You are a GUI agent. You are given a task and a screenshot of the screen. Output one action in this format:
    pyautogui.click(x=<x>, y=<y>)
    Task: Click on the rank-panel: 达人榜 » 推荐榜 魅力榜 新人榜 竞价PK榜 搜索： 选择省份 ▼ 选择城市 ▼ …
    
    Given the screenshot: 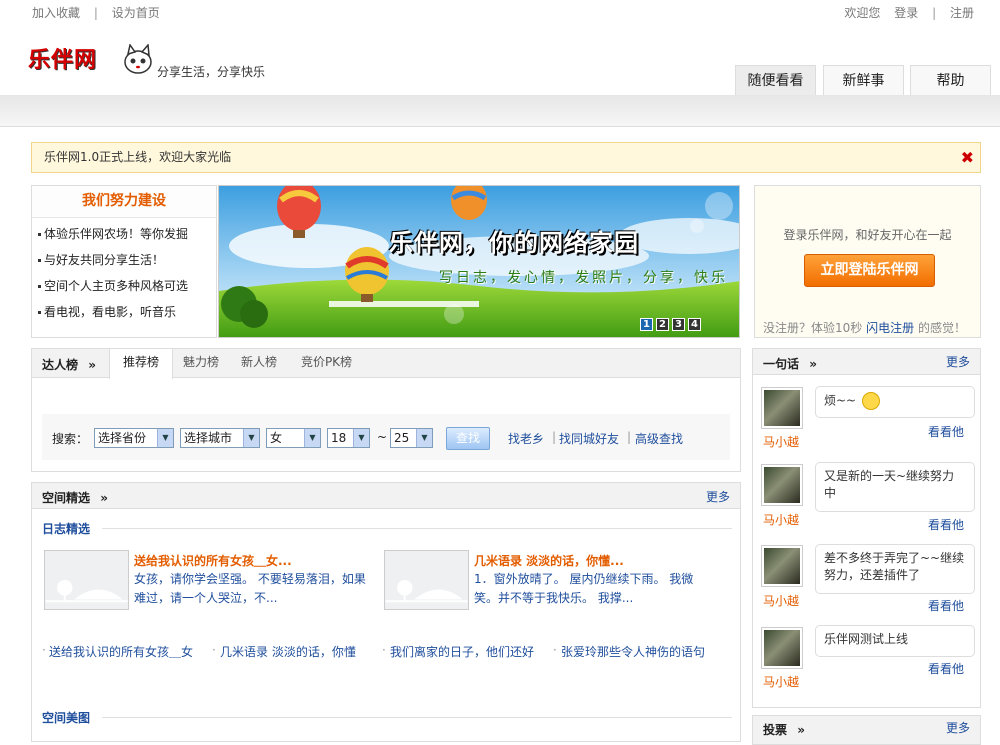 What is the action you would take?
    pyautogui.click(x=386, y=410)
    